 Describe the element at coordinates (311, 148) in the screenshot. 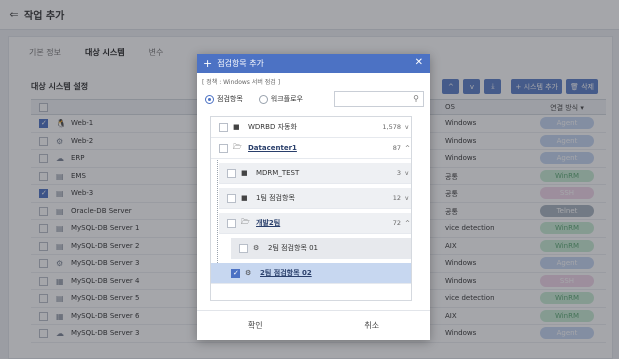

I see `tree-node: 🗁 Datacenter1 87 ^` at that location.